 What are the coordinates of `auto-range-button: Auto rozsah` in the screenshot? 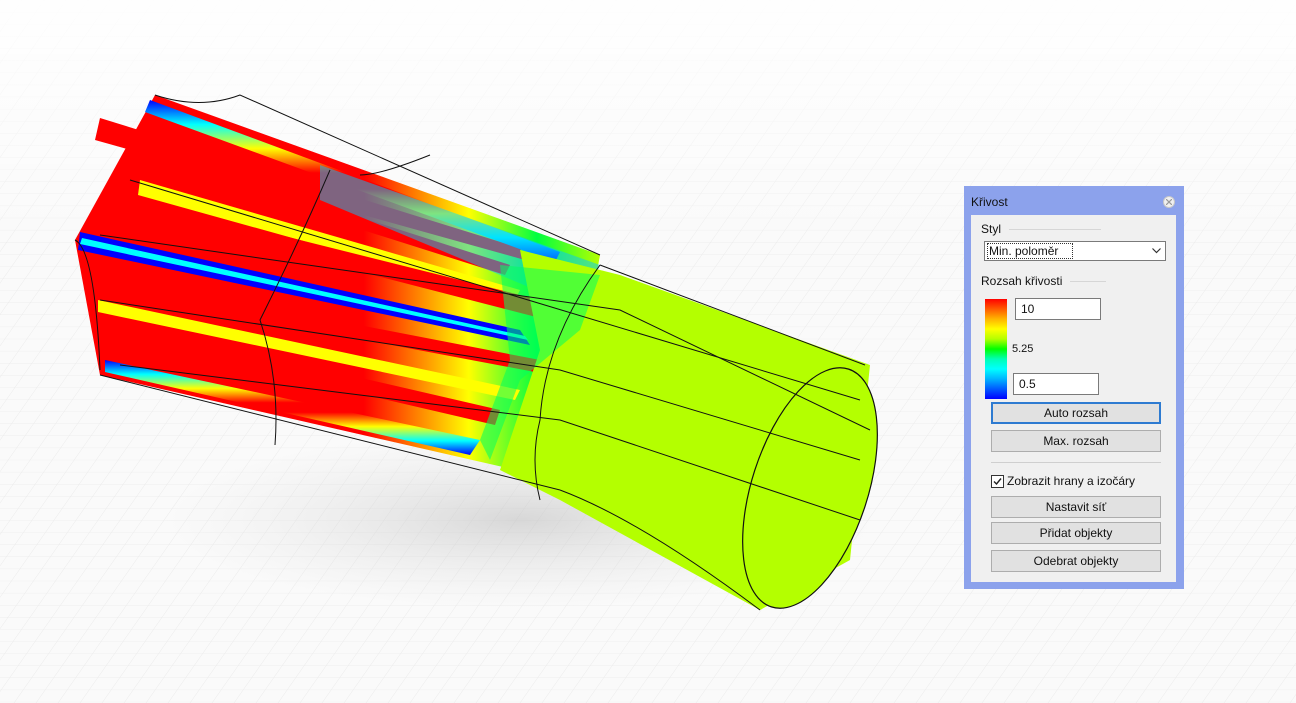 It's located at (1076, 413).